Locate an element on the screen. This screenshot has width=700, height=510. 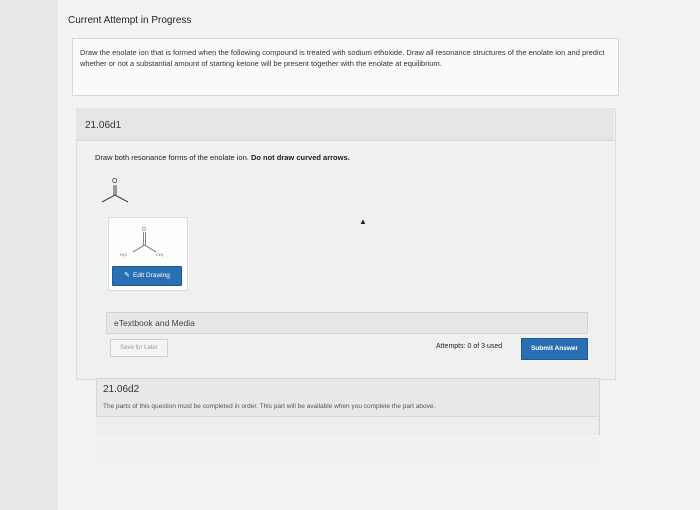
part-id: 21.06d1 is located at coordinates (103, 125).